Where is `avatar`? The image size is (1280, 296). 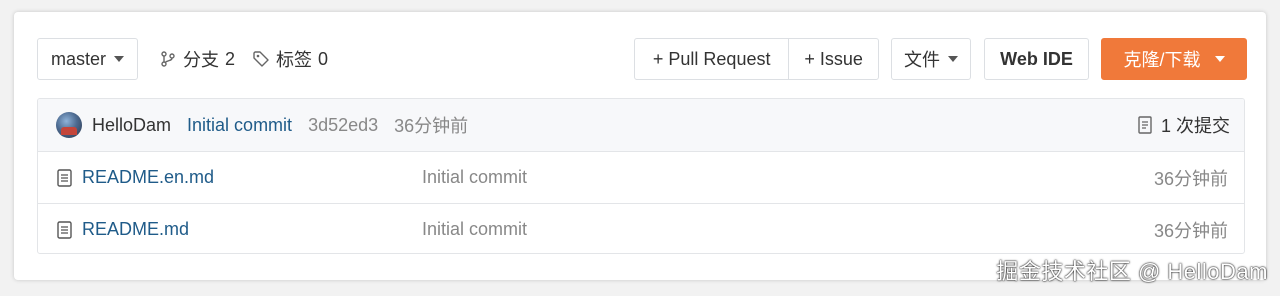
avatar is located at coordinates (69, 125).